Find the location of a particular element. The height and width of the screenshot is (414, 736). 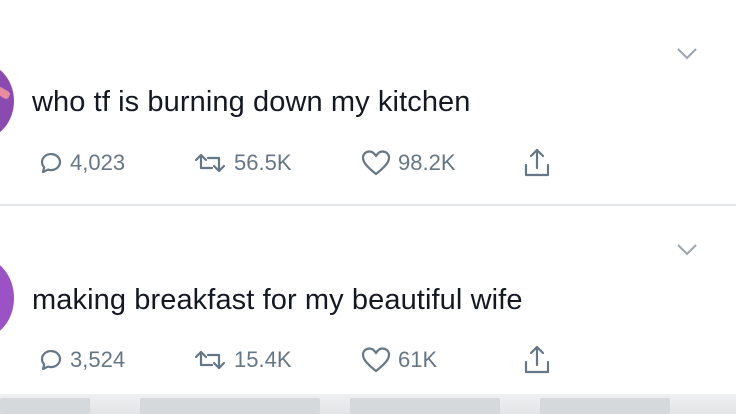

like-button: 61K is located at coordinates (398, 360).